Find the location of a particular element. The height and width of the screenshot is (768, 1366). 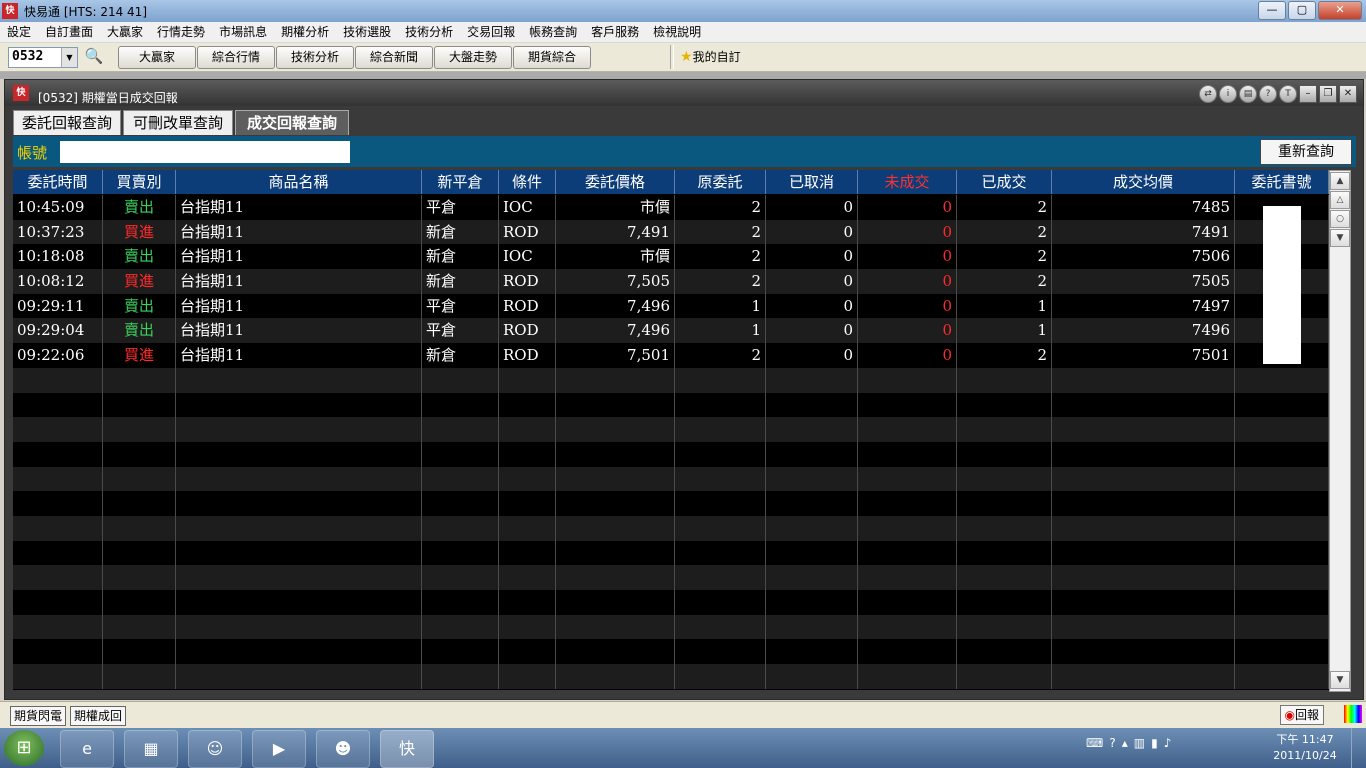

taskbar-clock: 下午 11:47 2011/10/24 is located at coordinates (1305, 748).